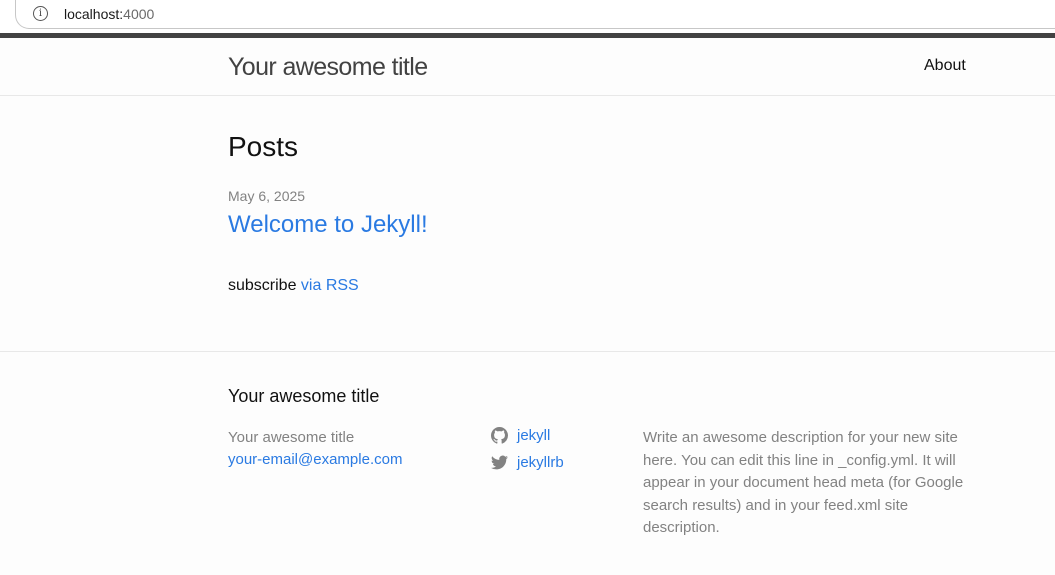 The width and height of the screenshot is (1055, 575). Describe the element at coordinates (527, 64) in the screenshot. I see `site-header: Your awesome title About` at that location.